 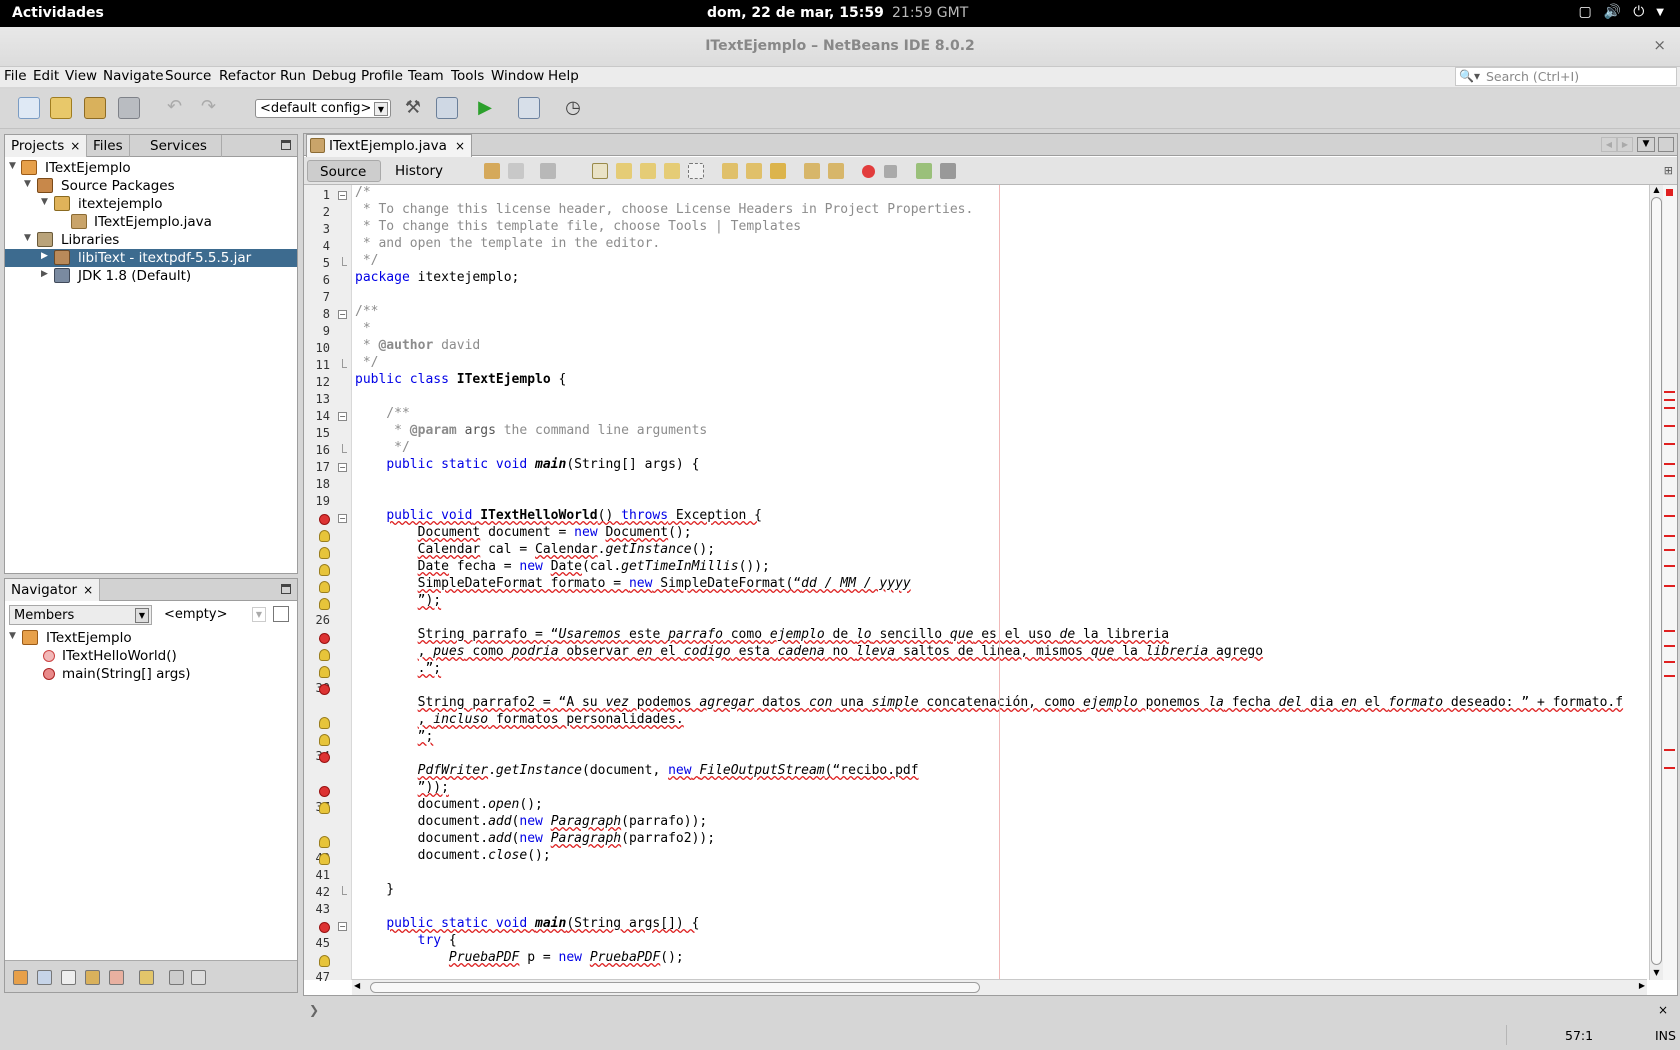 I want to click on menu-debug: Debug, so click(x=334, y=76).